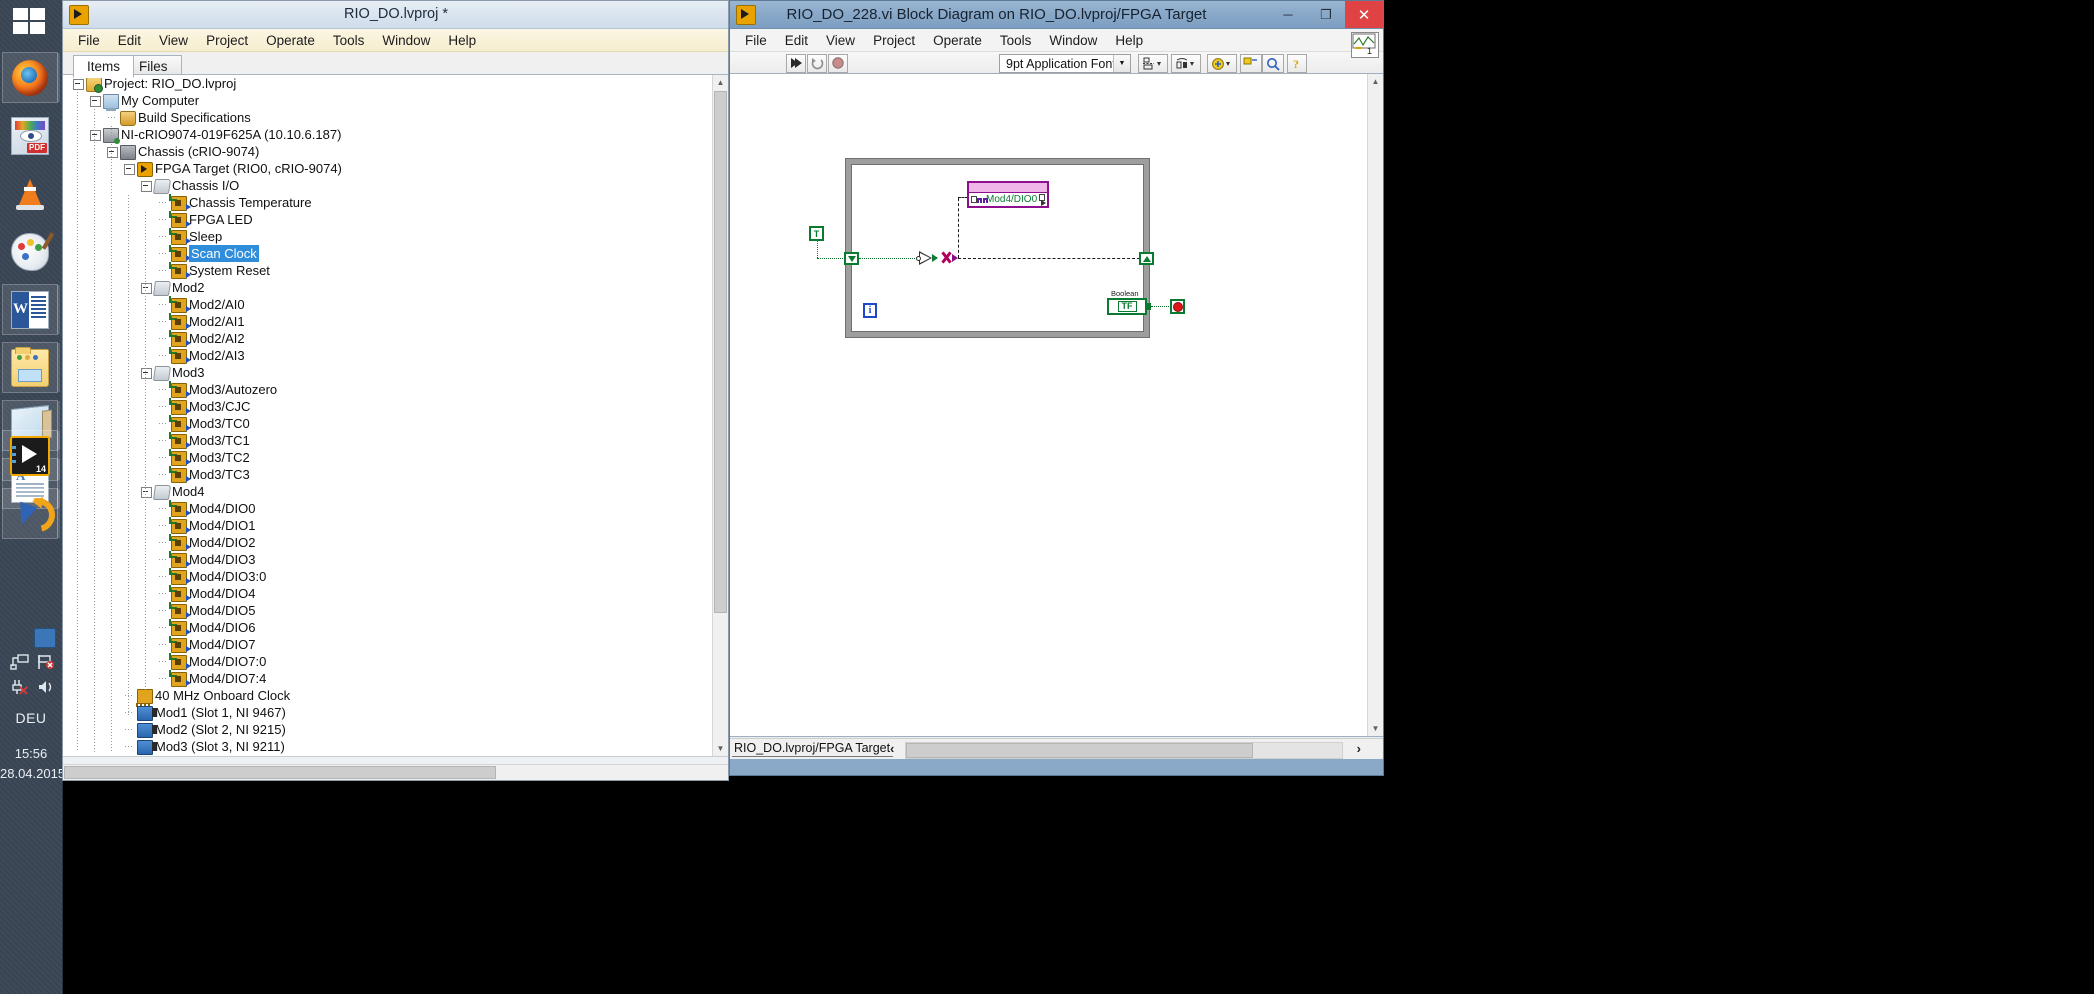 Image resolution: width=2094 pixels, height=994 pixels. What do you see at coordinates (395, 253) in the screenshot?
I see `tree-row: Scan Clock` at bounding box center [395, 253].